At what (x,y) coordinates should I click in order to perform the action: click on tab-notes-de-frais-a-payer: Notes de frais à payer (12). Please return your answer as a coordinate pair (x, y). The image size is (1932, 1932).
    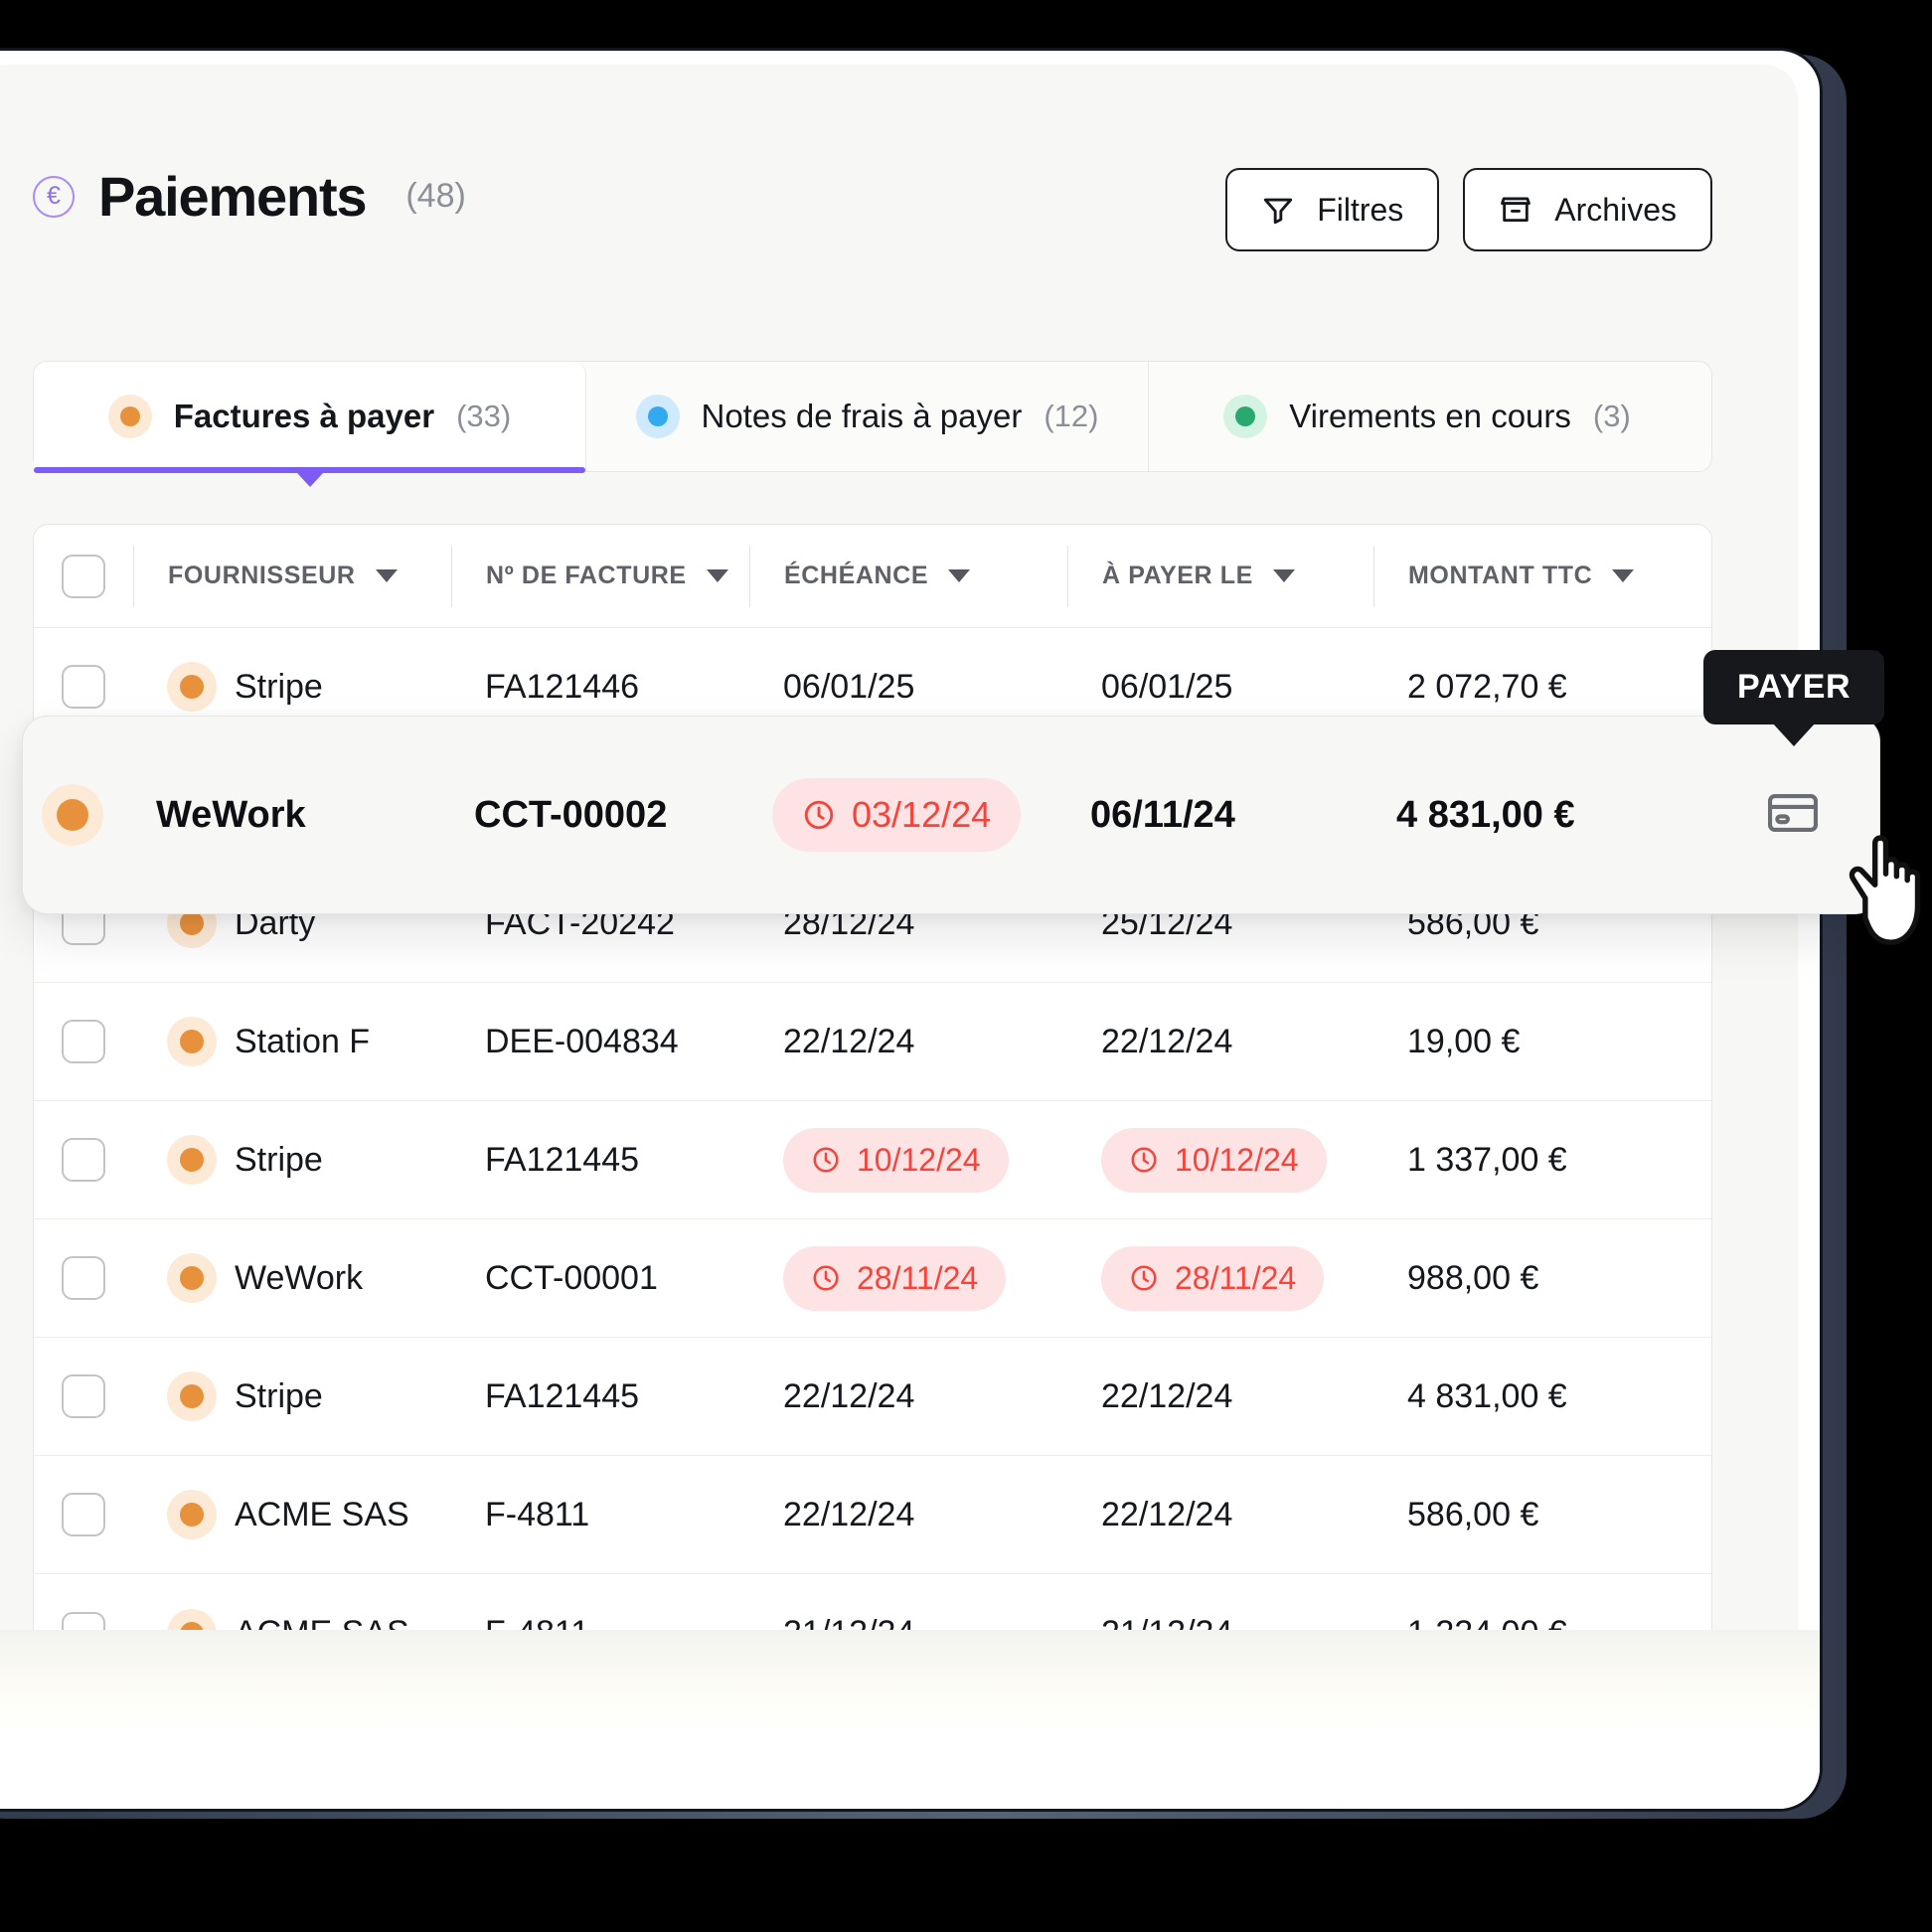
    Looking at the image, I should click on (867, 416).